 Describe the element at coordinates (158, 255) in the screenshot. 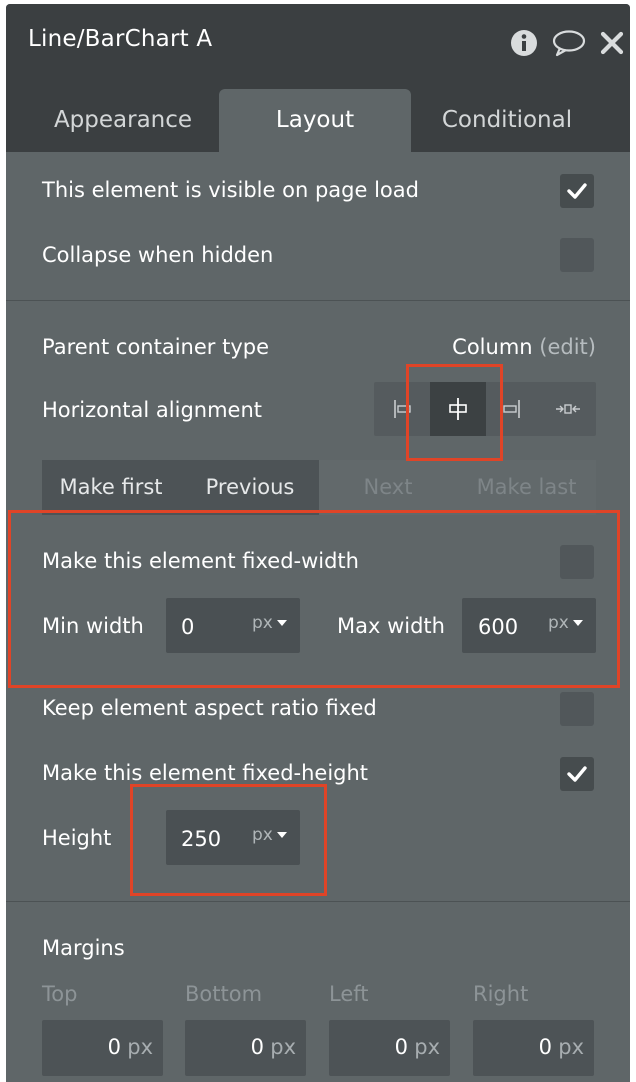

I see `collapse-hidden-label: Collapse when hidden` at that location.